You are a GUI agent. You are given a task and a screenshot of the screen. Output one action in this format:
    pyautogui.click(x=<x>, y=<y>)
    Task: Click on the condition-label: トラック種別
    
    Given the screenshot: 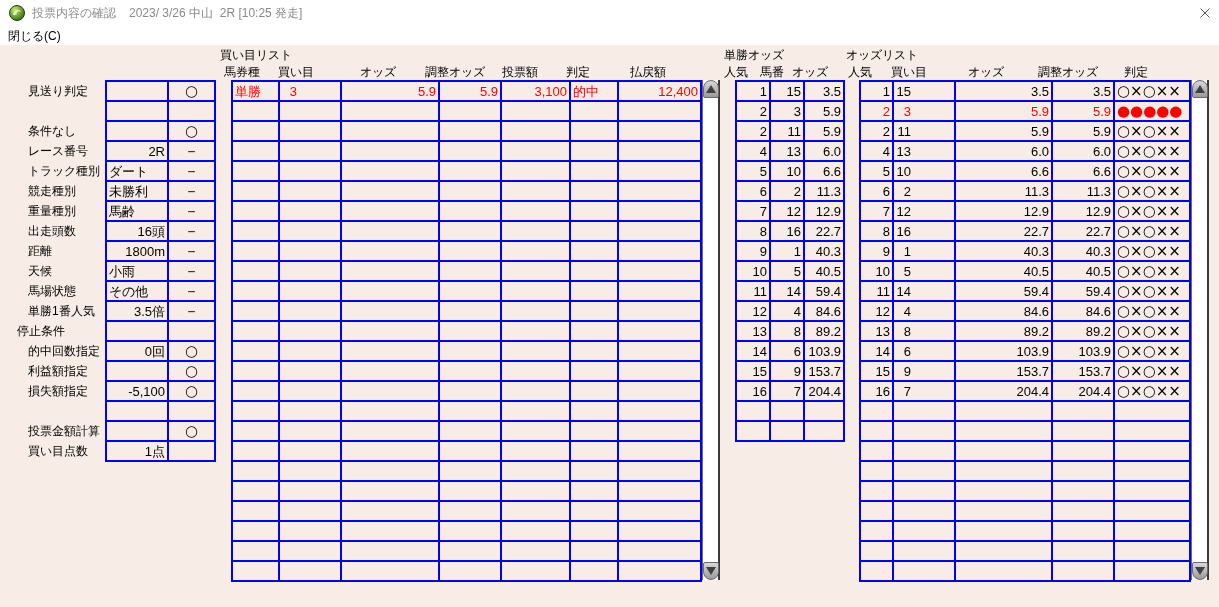 What is the action you would take?
    pyautogui.click(x=63, y=171)
    